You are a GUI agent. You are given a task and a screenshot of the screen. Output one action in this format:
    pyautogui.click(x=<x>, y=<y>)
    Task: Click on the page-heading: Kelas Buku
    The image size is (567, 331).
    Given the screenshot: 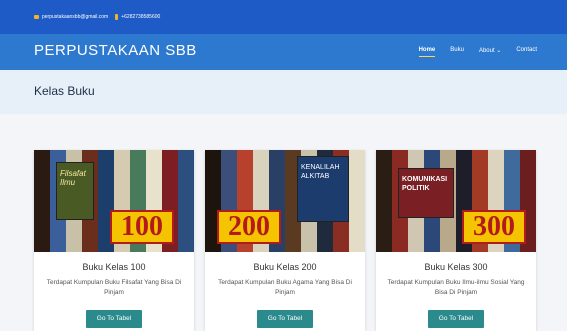 What is the action you would take?
    pyautogui.click(x=283, y=92)
    